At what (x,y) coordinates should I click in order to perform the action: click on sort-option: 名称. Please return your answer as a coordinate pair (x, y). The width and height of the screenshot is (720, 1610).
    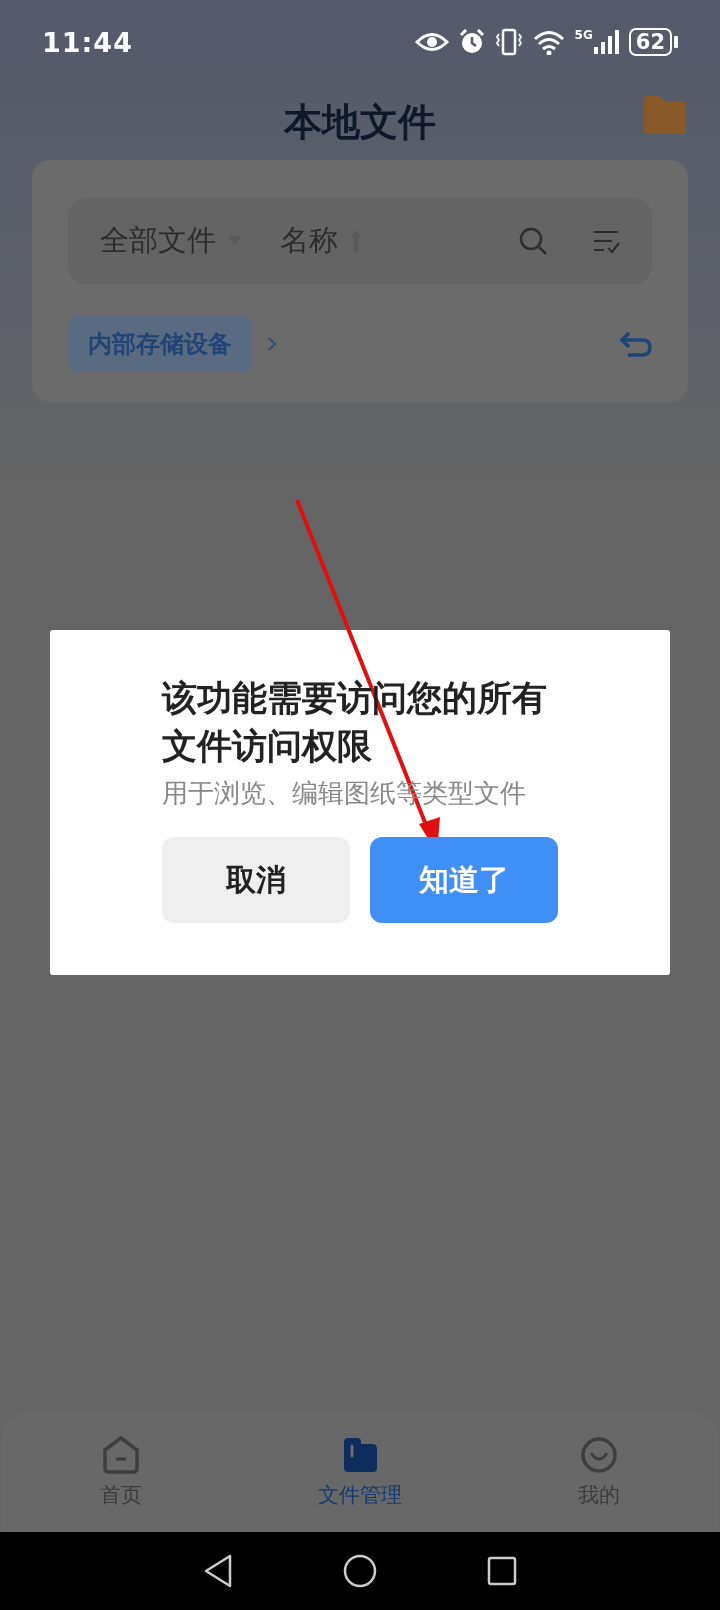
    Looking at the image, I should click on (309, 241).